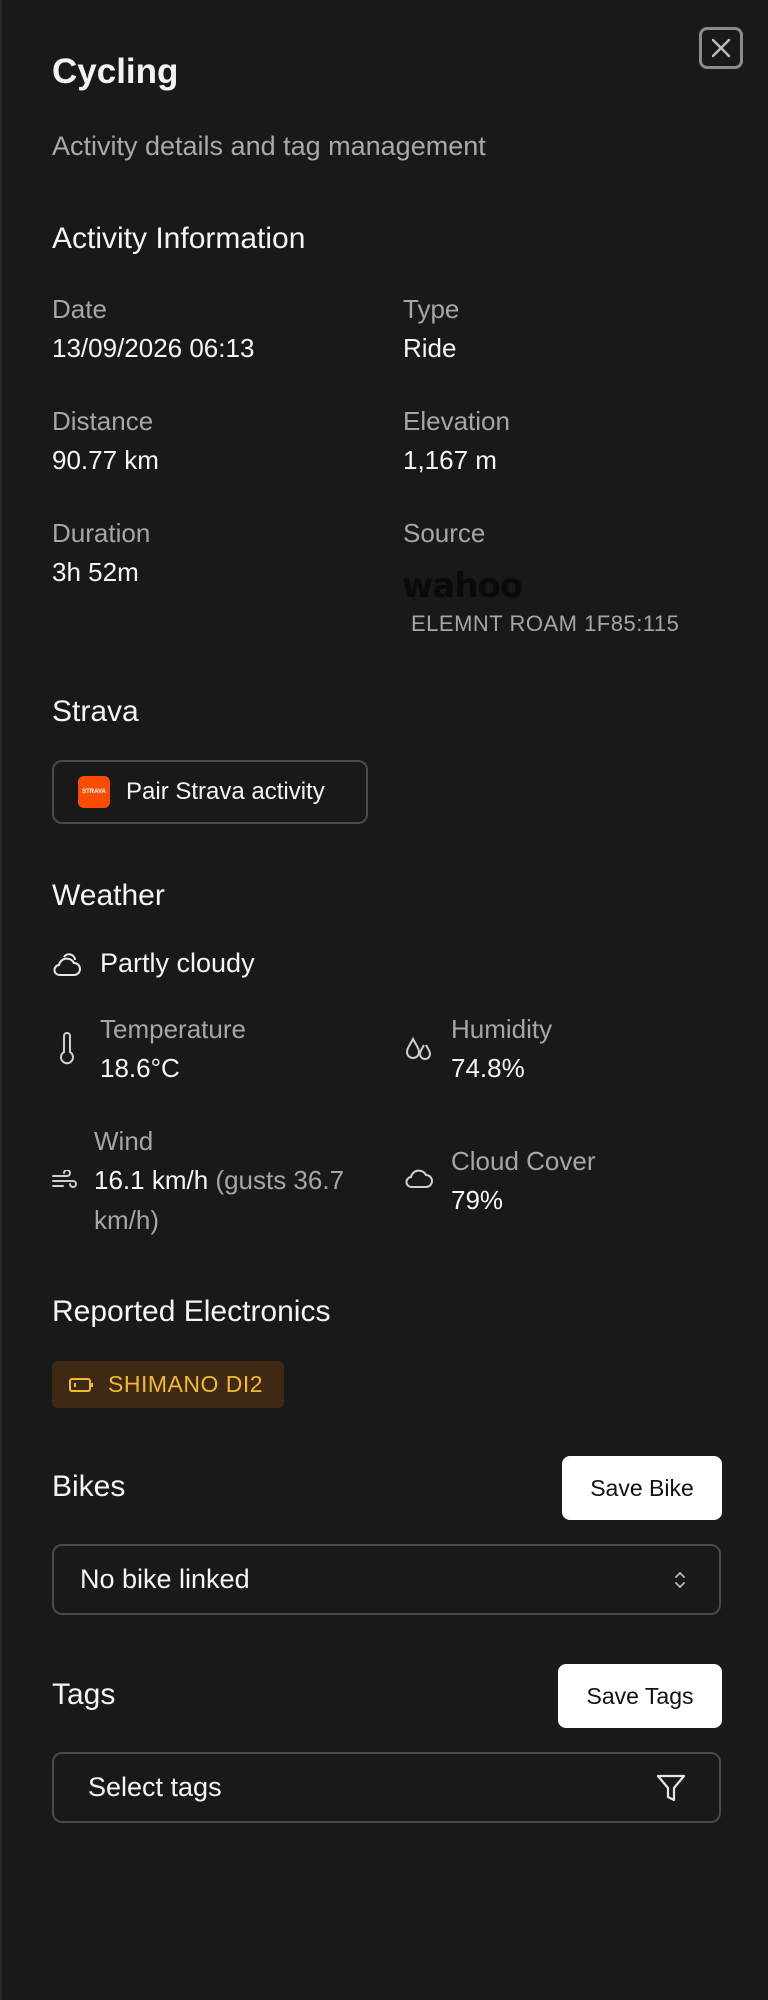  What do you see at coordinates (89, 1486) in the screenshot?
I see `bikes-heading: Bikes` at bounding box center [89, 1486].